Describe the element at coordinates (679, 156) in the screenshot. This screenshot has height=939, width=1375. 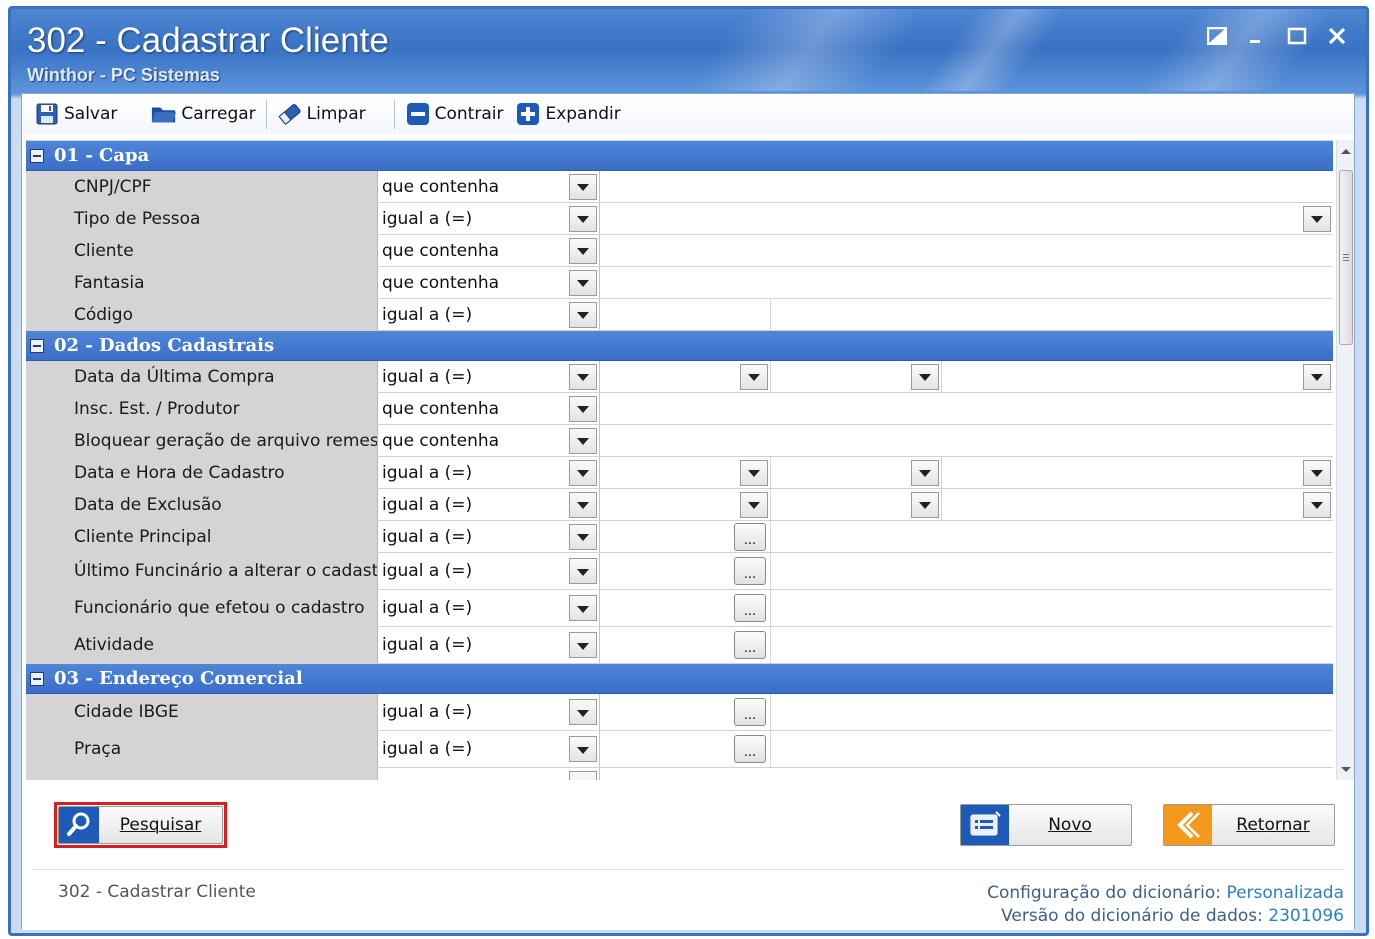
I see `section-capa: 01 - Capa` at that location.